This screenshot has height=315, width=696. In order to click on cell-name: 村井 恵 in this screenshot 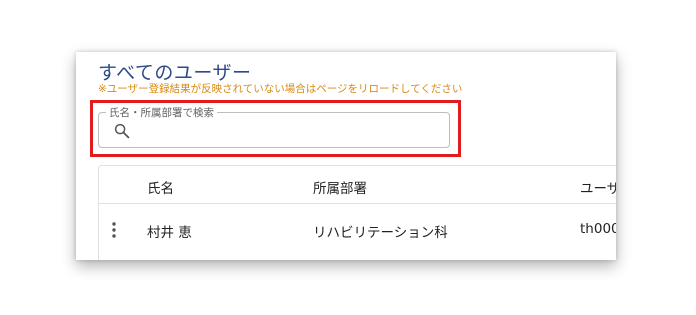, I will do `click(169, 233)`.